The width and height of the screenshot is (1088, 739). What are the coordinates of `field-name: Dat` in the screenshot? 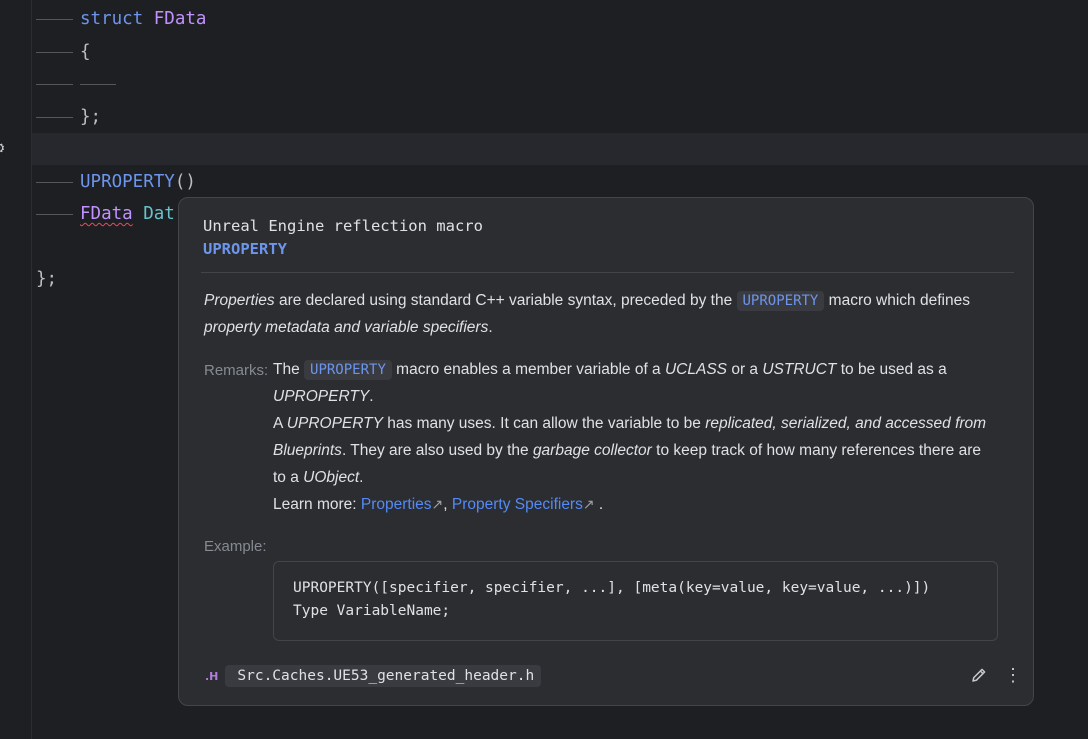 It's located at (159, 214).